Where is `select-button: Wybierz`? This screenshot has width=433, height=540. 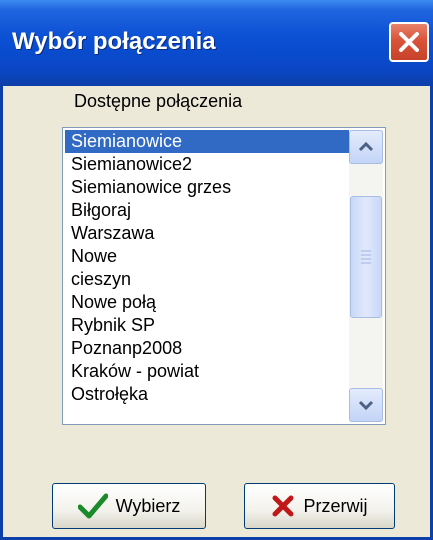
select-button: Wybierz is located at coordinates (129, 506).